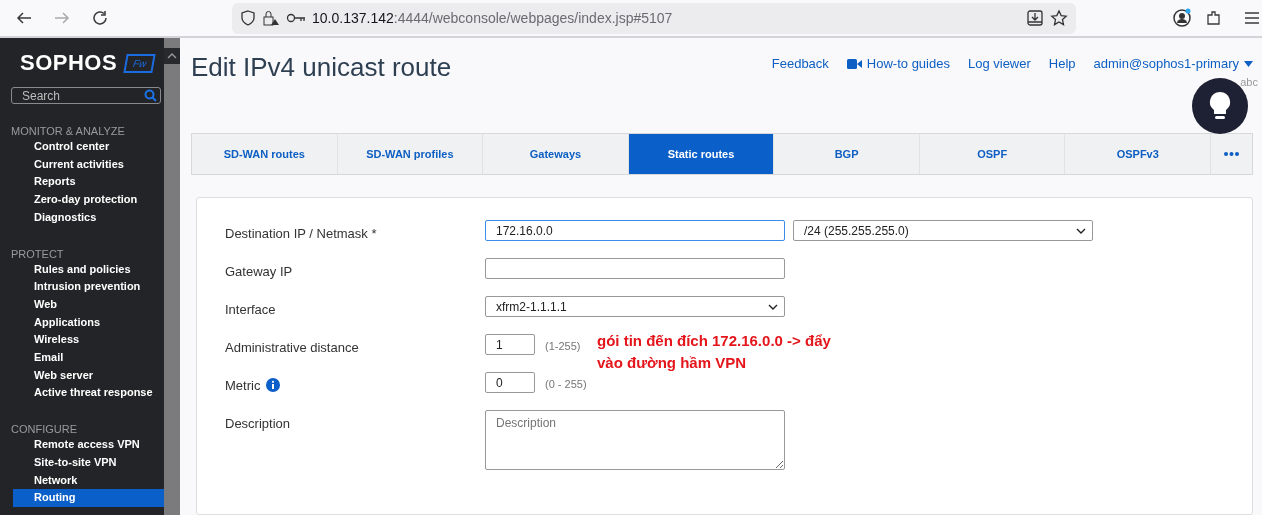  I want to click on scroll-up-icon, so click(172, 56).